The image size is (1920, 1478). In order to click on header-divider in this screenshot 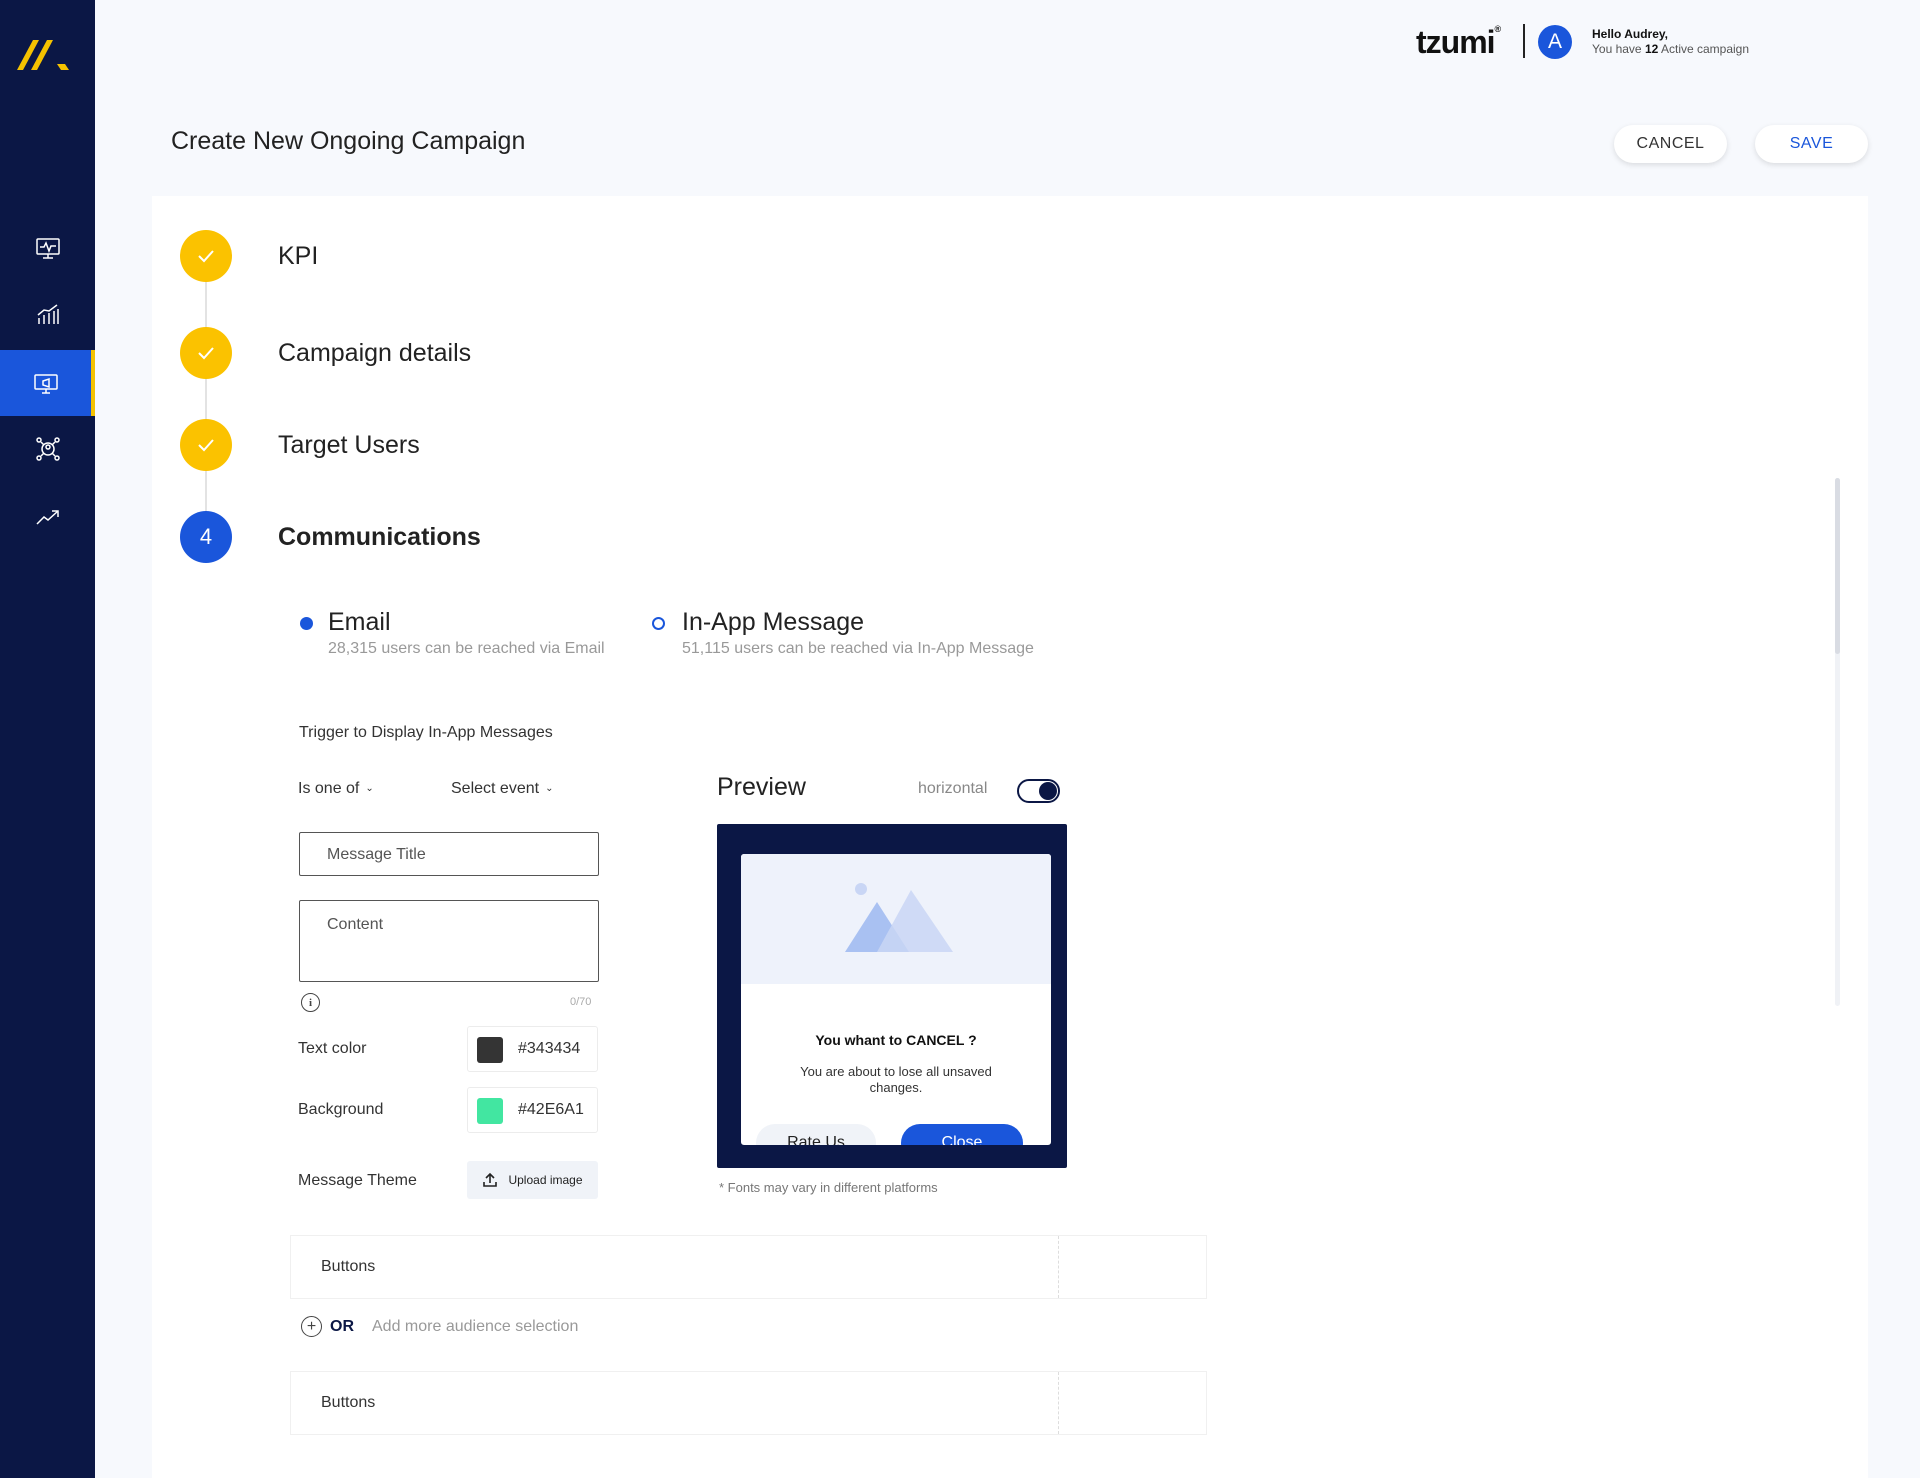, I will do `click(1524, 41)`.